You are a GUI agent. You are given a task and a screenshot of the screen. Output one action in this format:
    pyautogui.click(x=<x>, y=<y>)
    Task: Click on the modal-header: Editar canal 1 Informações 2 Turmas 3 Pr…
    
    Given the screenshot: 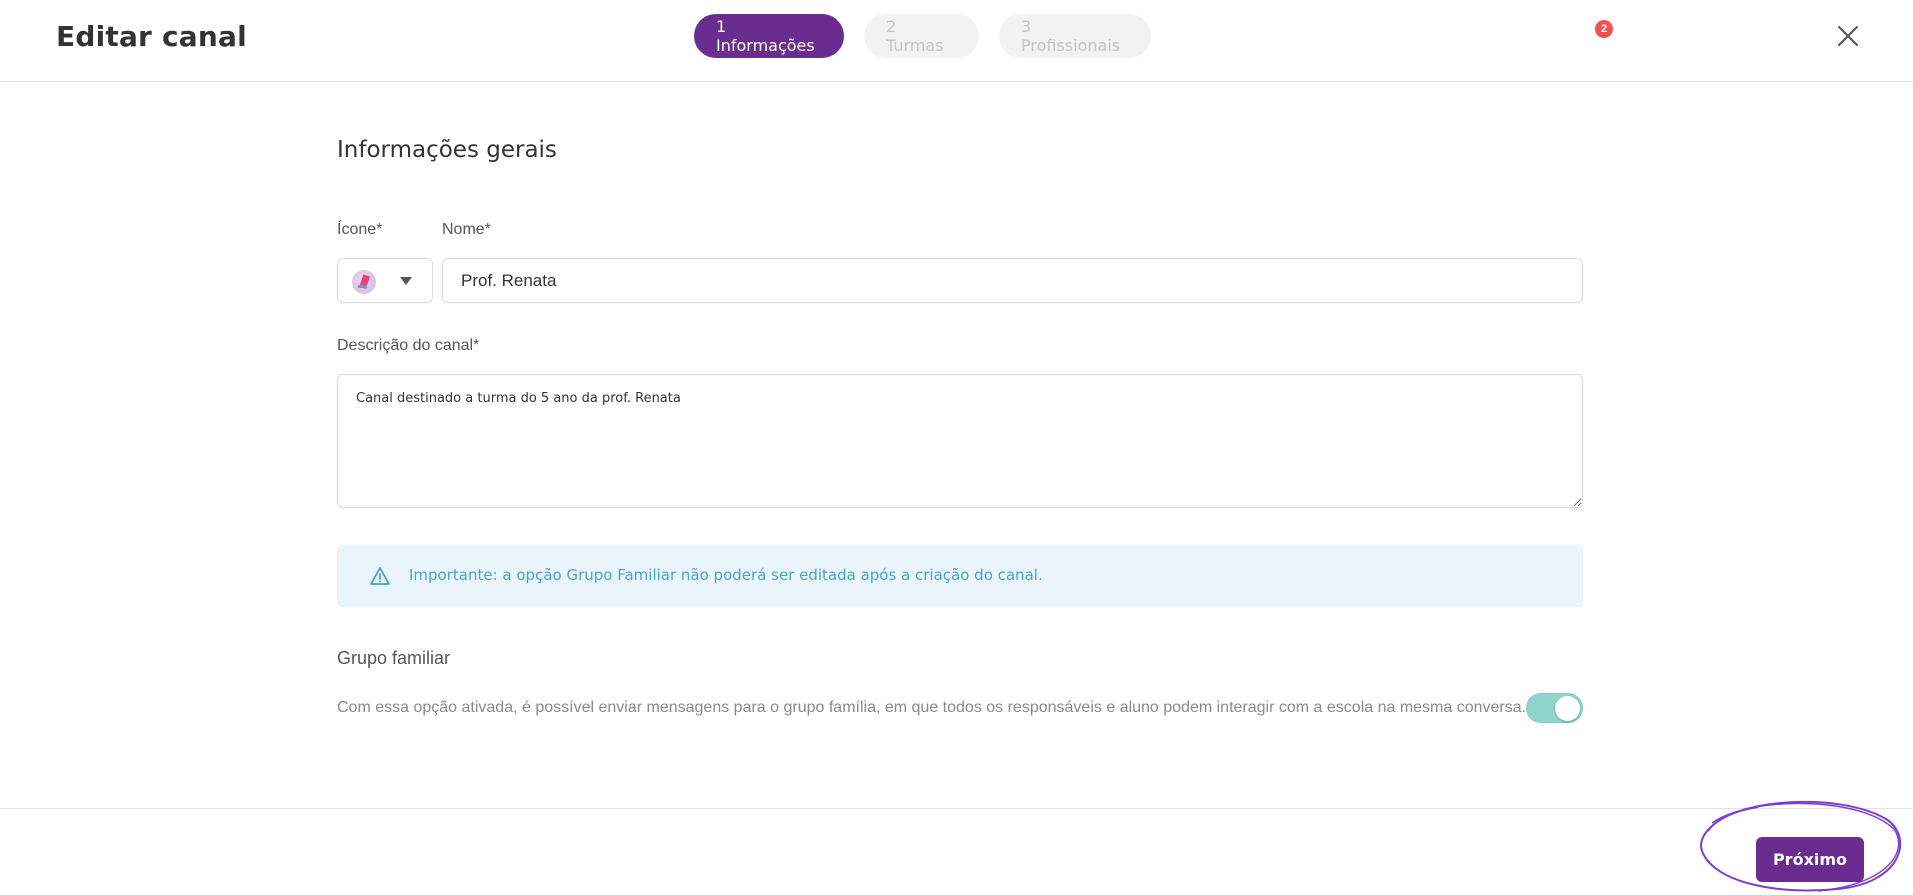 What is the action you would take?
    pyautogui.click(x=956, y=41)
    